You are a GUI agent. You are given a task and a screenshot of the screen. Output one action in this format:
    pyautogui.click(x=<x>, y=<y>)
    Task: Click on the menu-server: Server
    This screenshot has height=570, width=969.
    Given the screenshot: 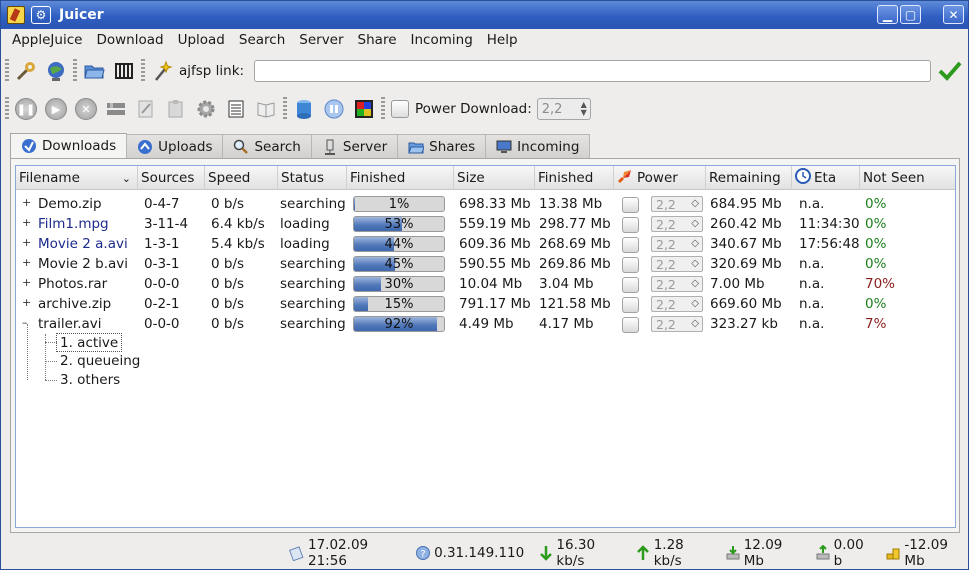 What is the action you would take?
    pyautogui.click(x=321, y=40)
    